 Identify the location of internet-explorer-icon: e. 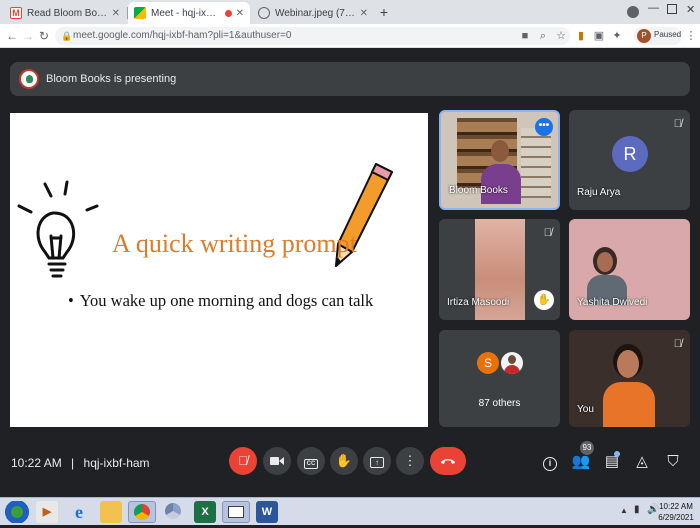
(79, 512).